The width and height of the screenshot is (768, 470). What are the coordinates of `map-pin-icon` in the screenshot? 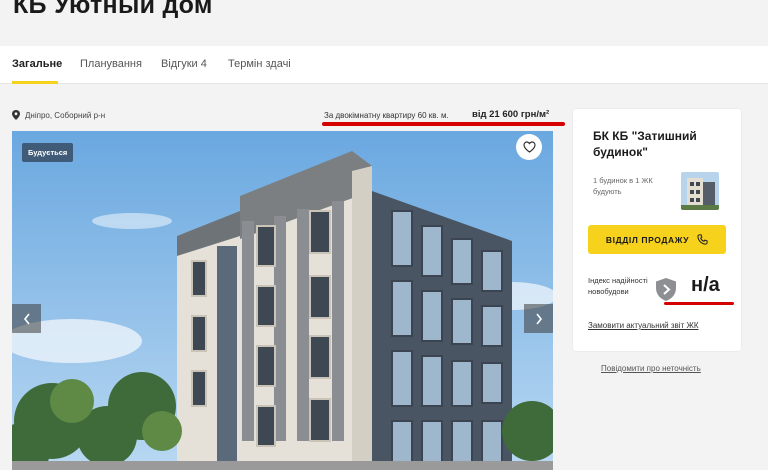 It's located at (16, 115).